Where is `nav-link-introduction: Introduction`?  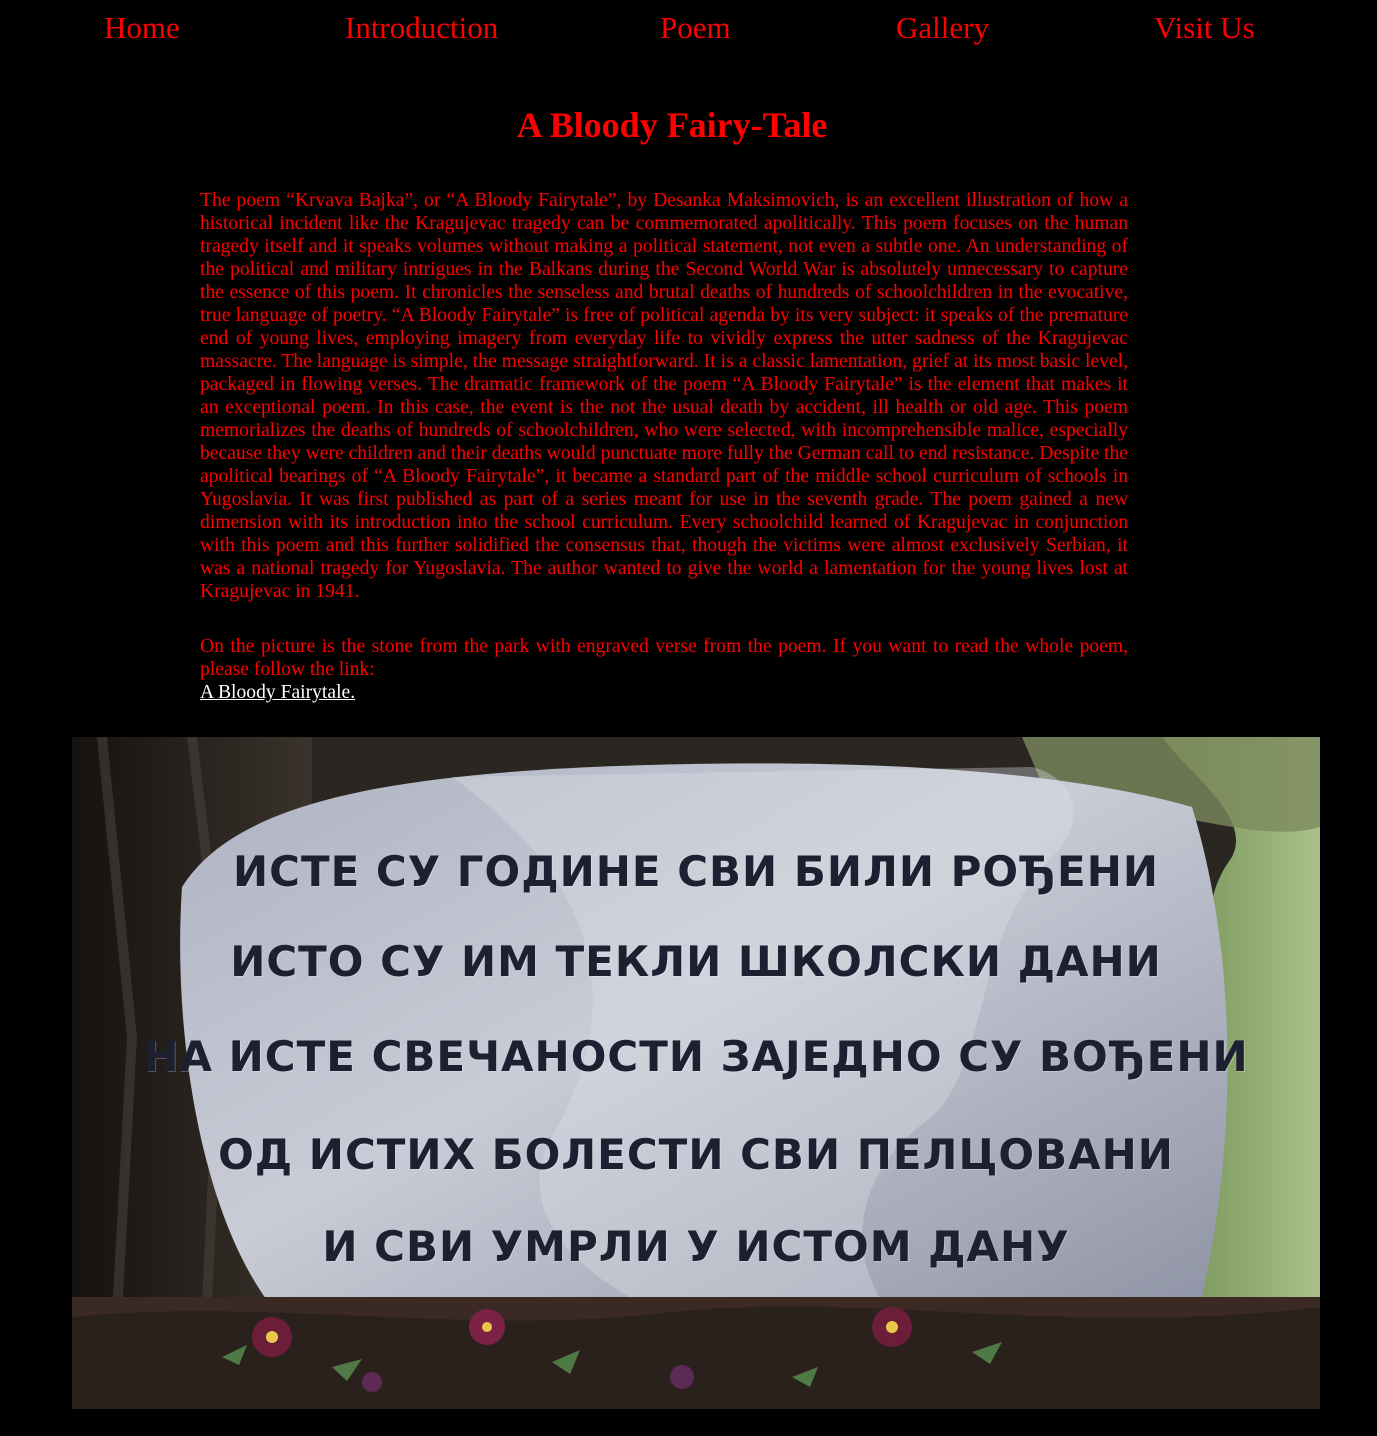 nav-link-introduction: Introduction is located at coordinates (421, 28).